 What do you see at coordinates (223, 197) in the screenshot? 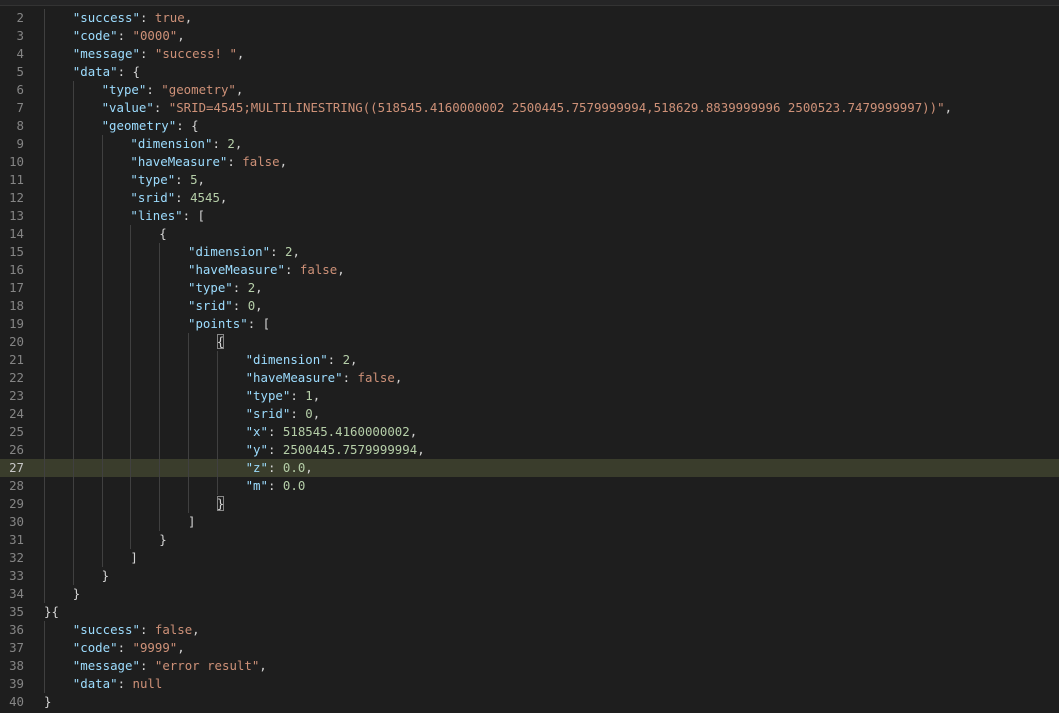
I see `json-punctuation: ,` at bounding box center [223, 197].